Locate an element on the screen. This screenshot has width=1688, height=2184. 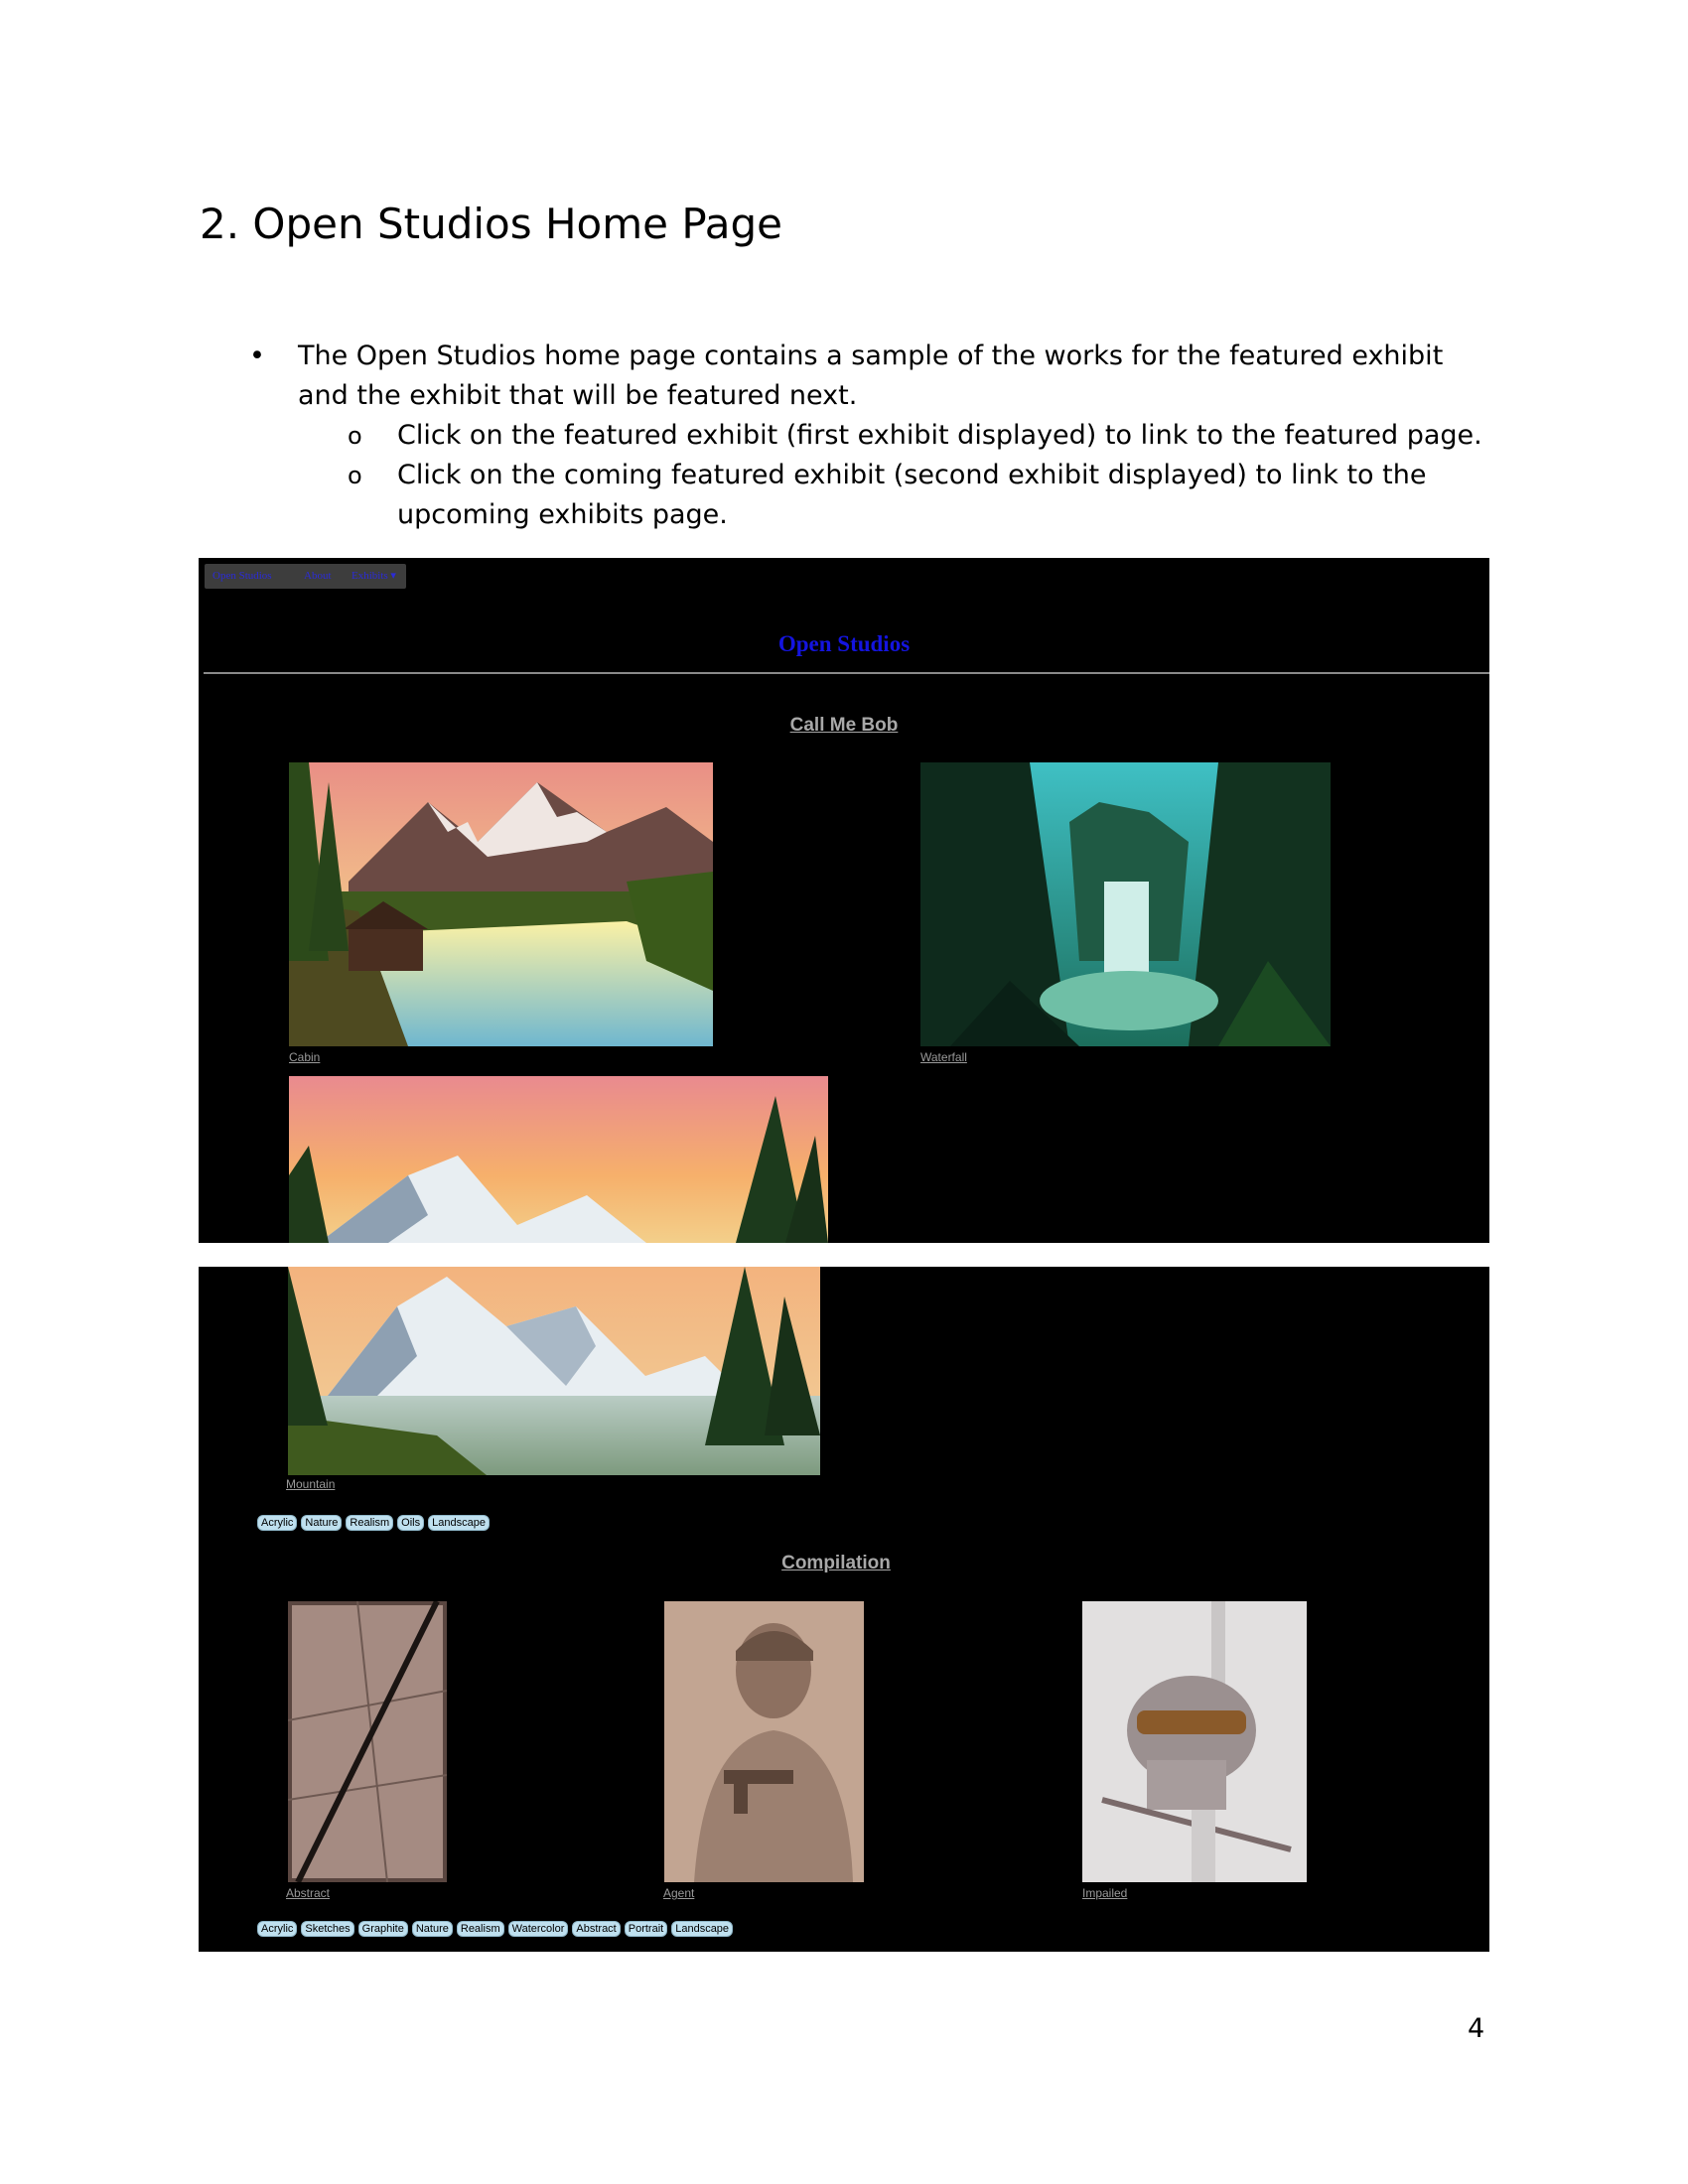
work-caption-link: Mountain is located at coordinates (310, 1484).